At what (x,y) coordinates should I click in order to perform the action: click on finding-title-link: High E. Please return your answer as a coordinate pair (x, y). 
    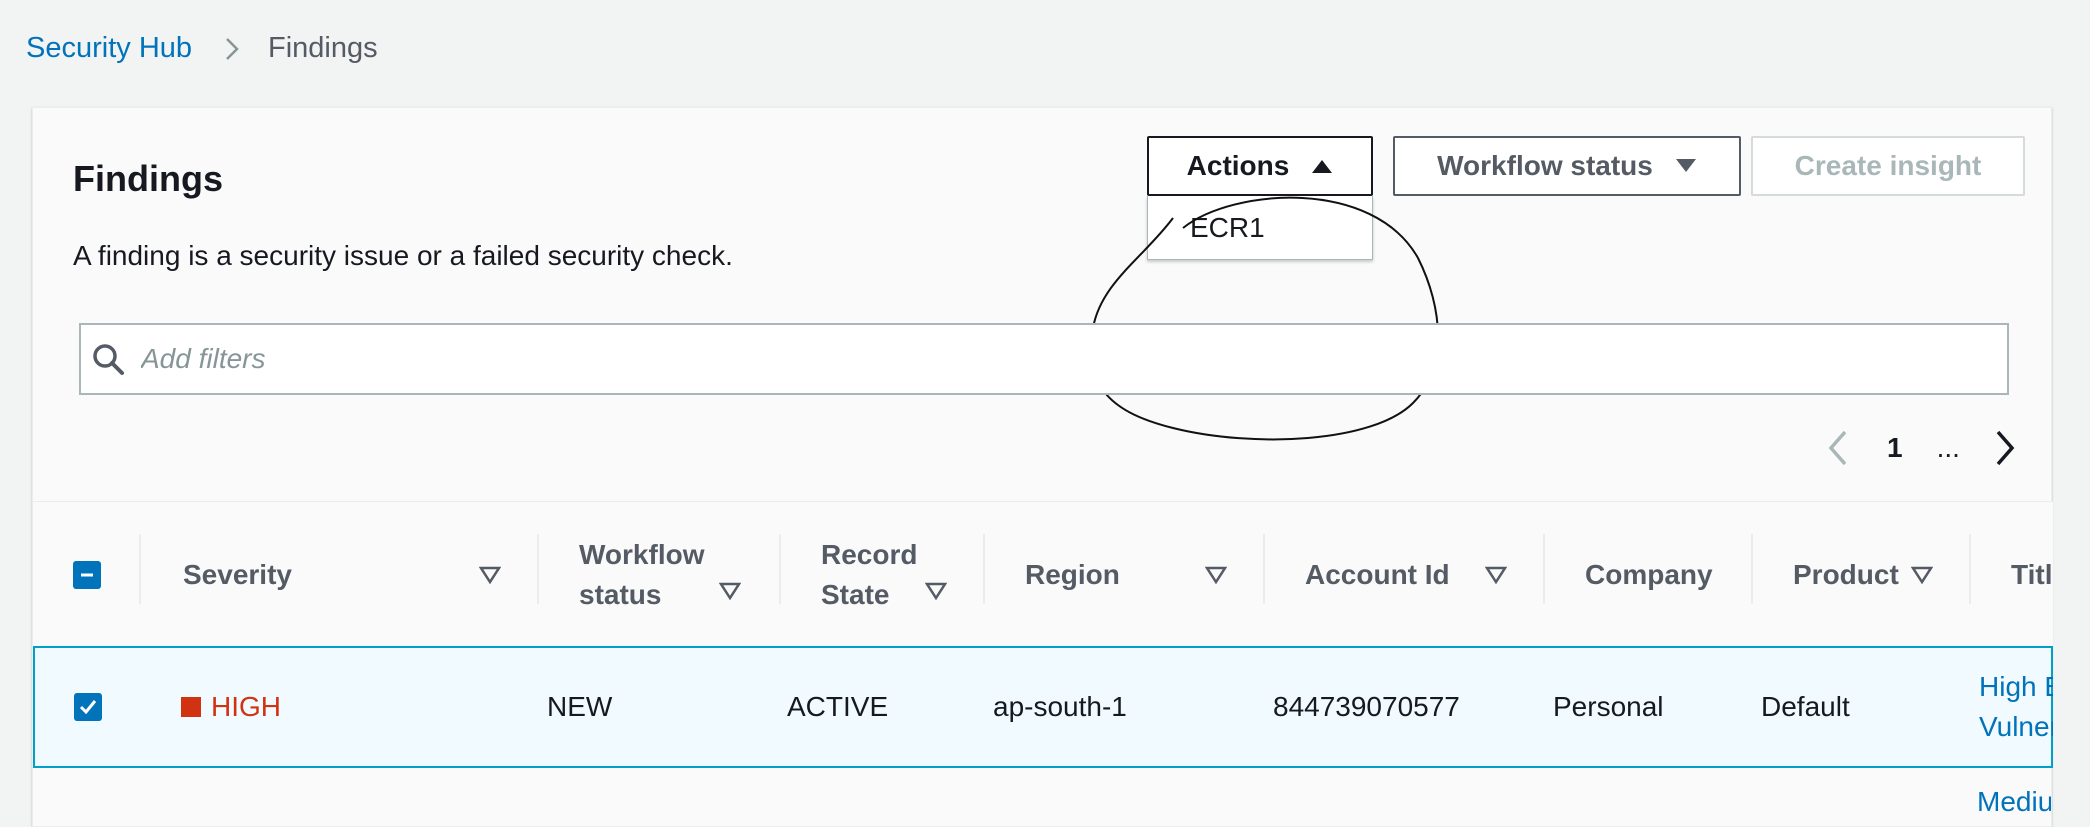
    Looking at the image, I should click on (2016, 687).